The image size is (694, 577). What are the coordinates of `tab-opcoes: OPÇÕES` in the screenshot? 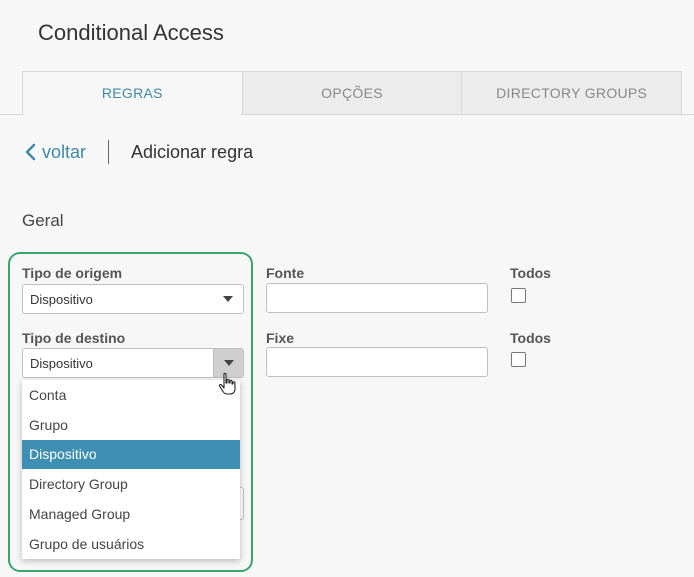 It's located at (352, 93).